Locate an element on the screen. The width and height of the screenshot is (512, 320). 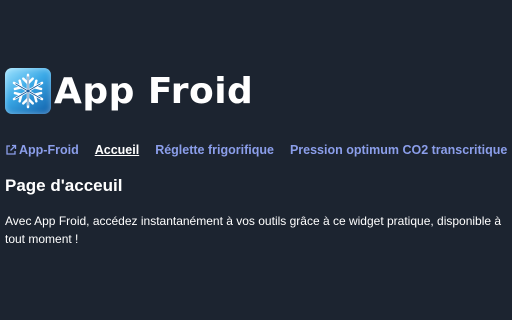
app-froid-external-link: App-Froid is located at coordinates (42, 150).